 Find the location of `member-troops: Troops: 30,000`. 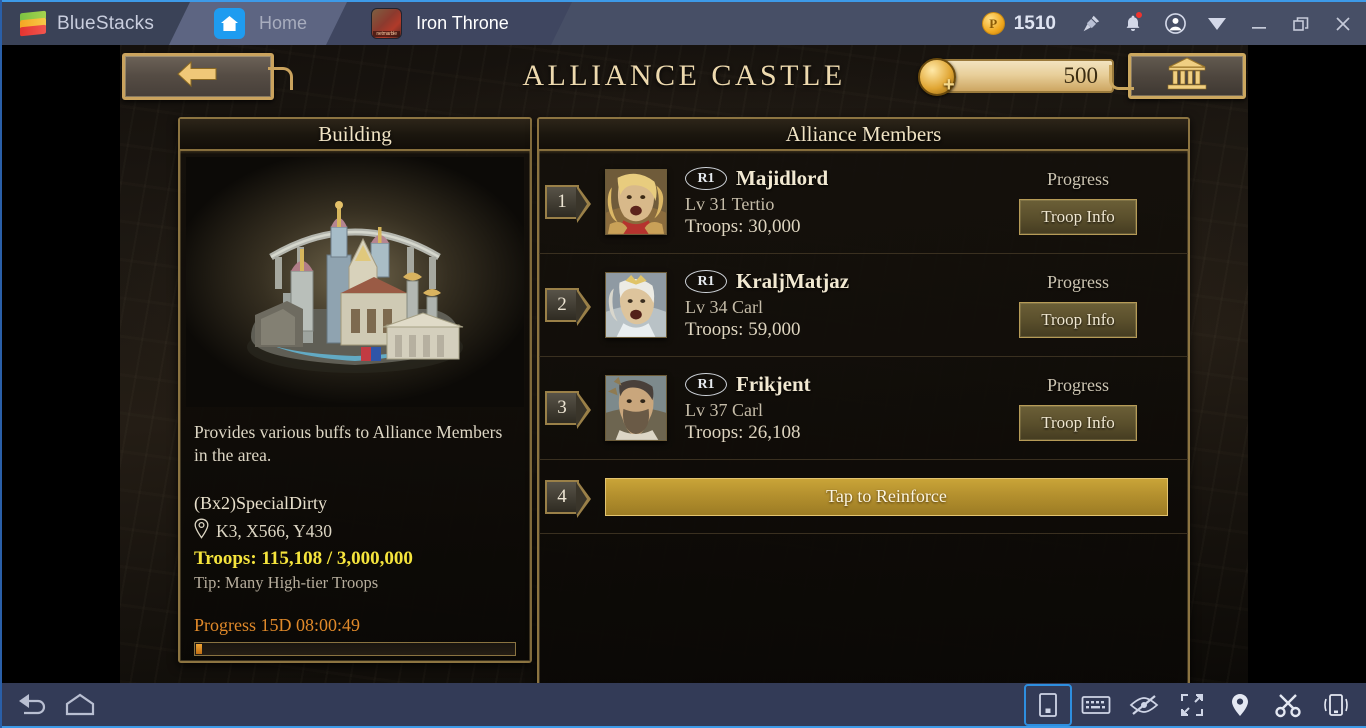

member-troops: Troops: 30,000 is located at coordinates (743, 226).